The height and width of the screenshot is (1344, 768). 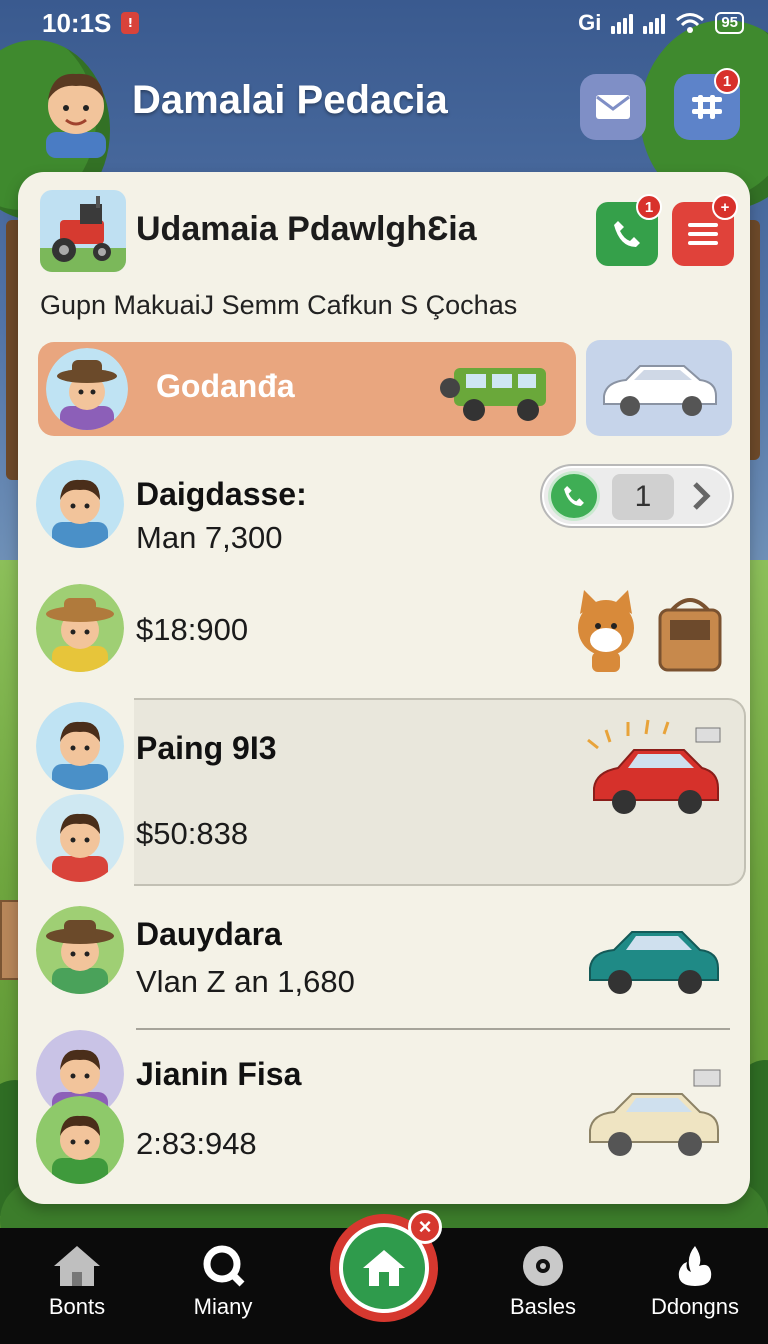 I want to click on home-button: ×, so click(x=386, y=1266).